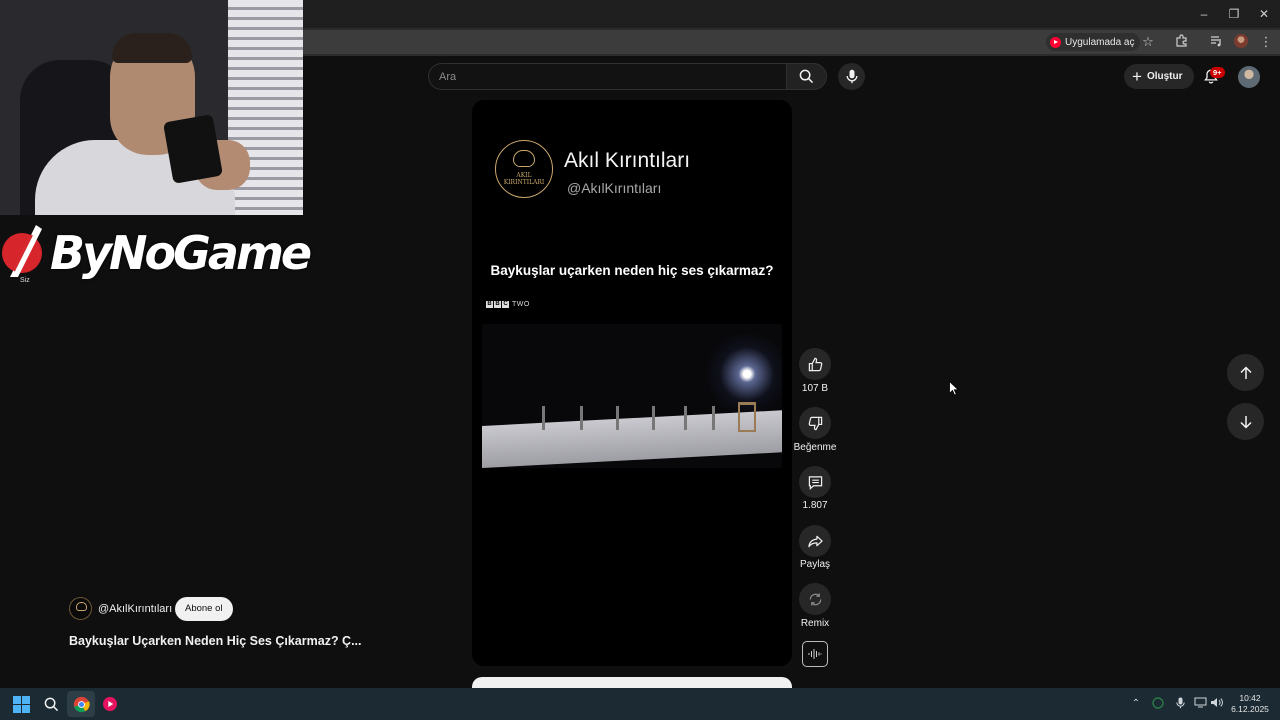  Describe the element at coordinates (1181, 42) in the screenshot. I see `extensions-icon` at that location.